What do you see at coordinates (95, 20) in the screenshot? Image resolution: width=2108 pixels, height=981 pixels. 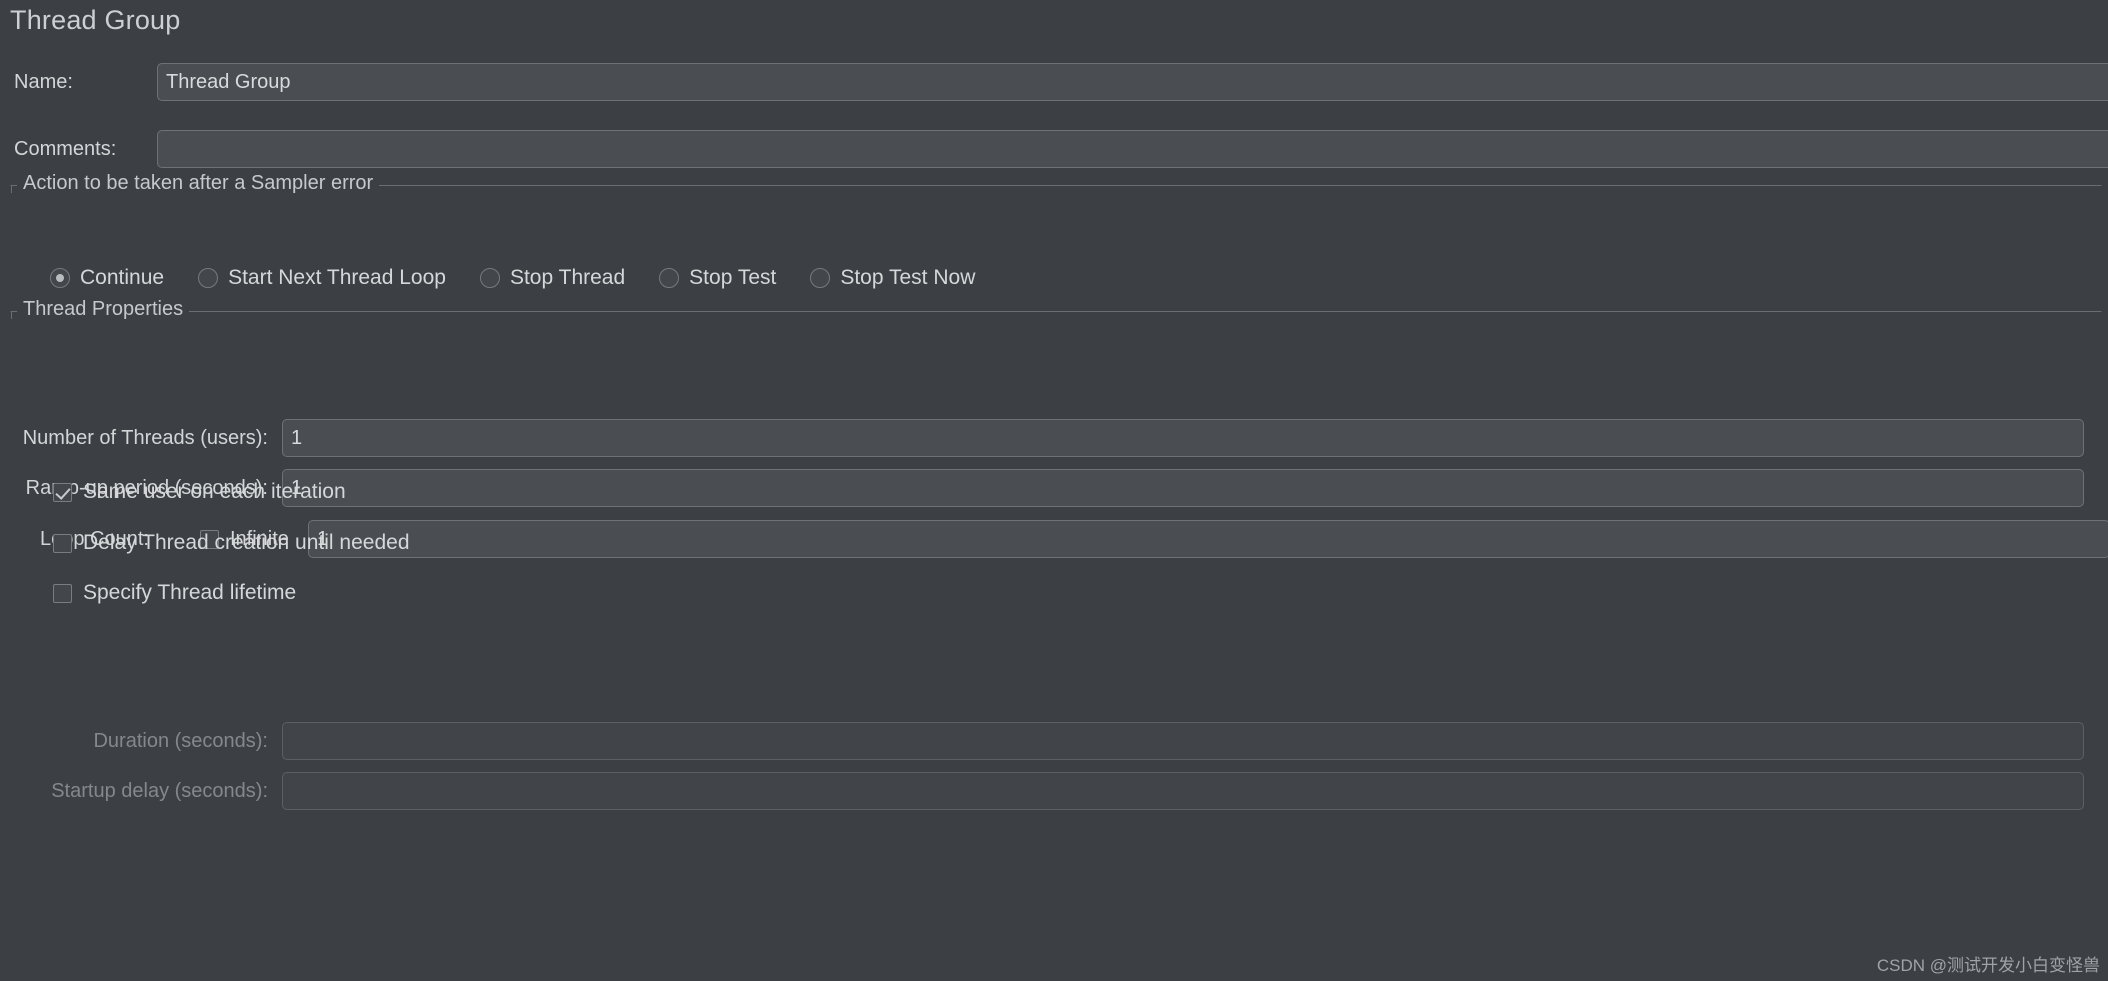 I see `page-title: Thread Group` at bounding box center [95, 20].